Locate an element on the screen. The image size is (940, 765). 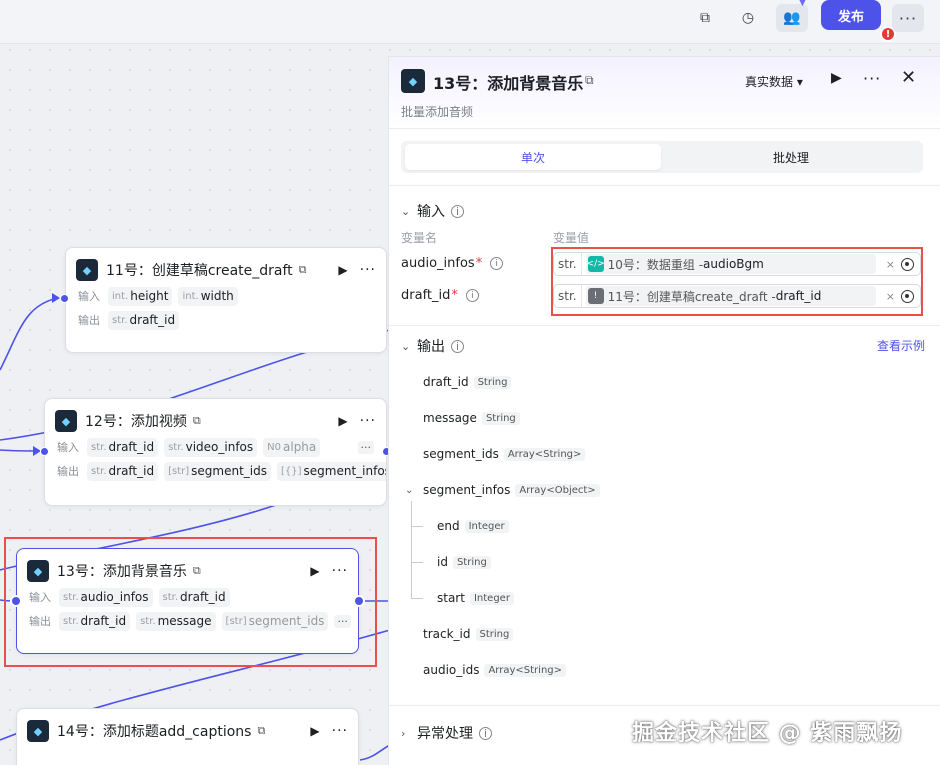
more-icon: ··· is located at coordinates (908, 18).